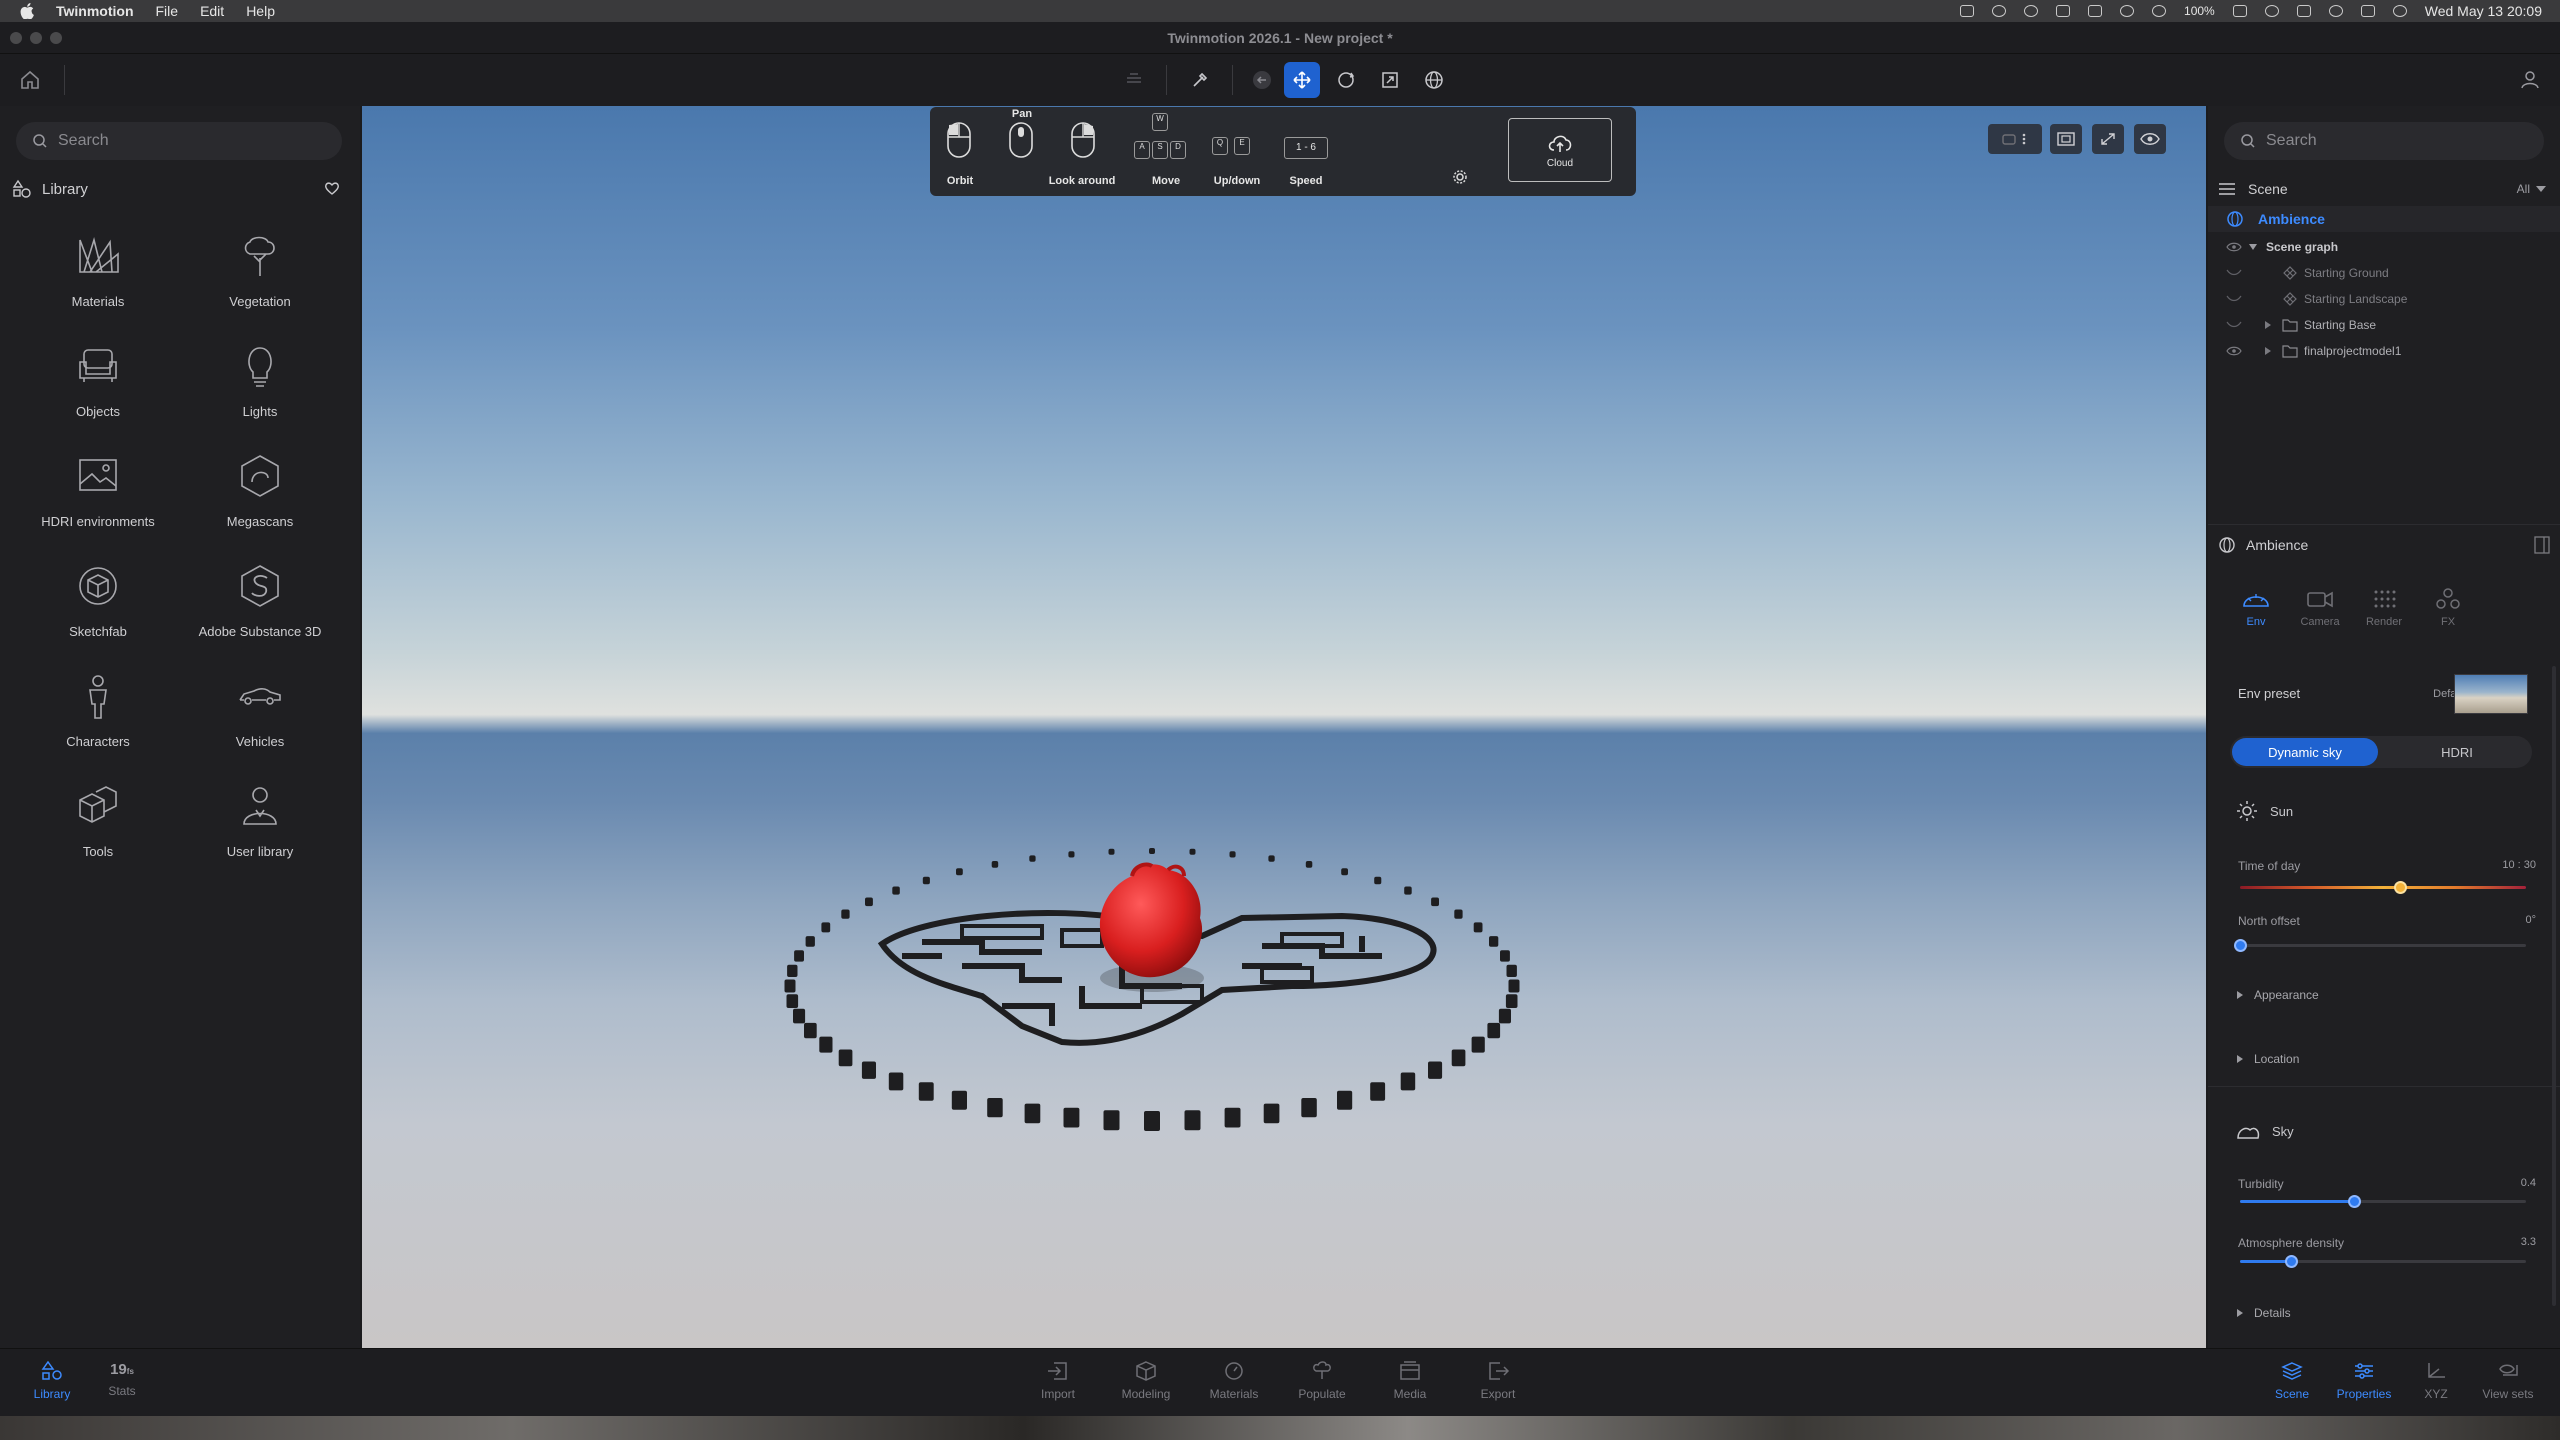 This screenshot has width=2560, height=1440. Describe the element at coordinates (2541, 189) in the screenshot. I see `chevron-down-icon` at that location.